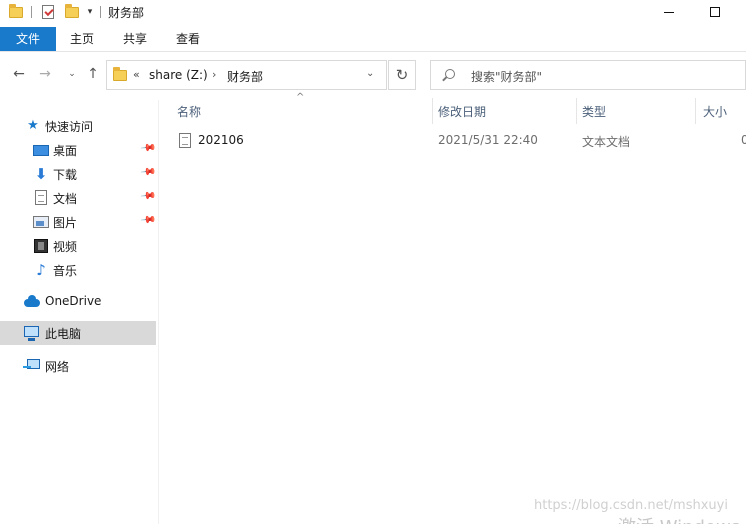 The height and width of the screenshot is (524, 746). I want to click on cloud-icon, so click(32, 301).